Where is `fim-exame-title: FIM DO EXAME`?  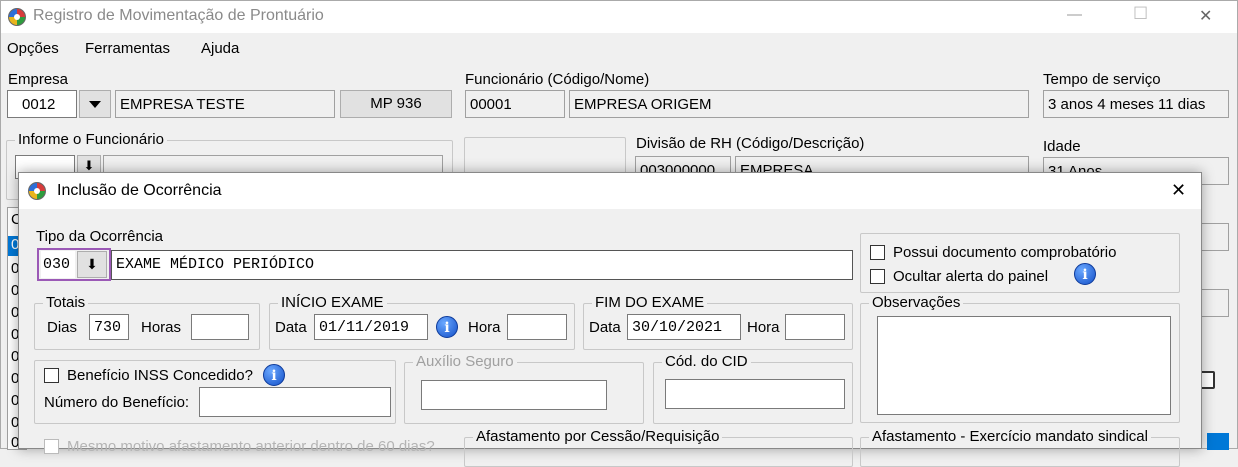
fim-exame-title: FIM DO EXAME is located at coordinates (650, 302).